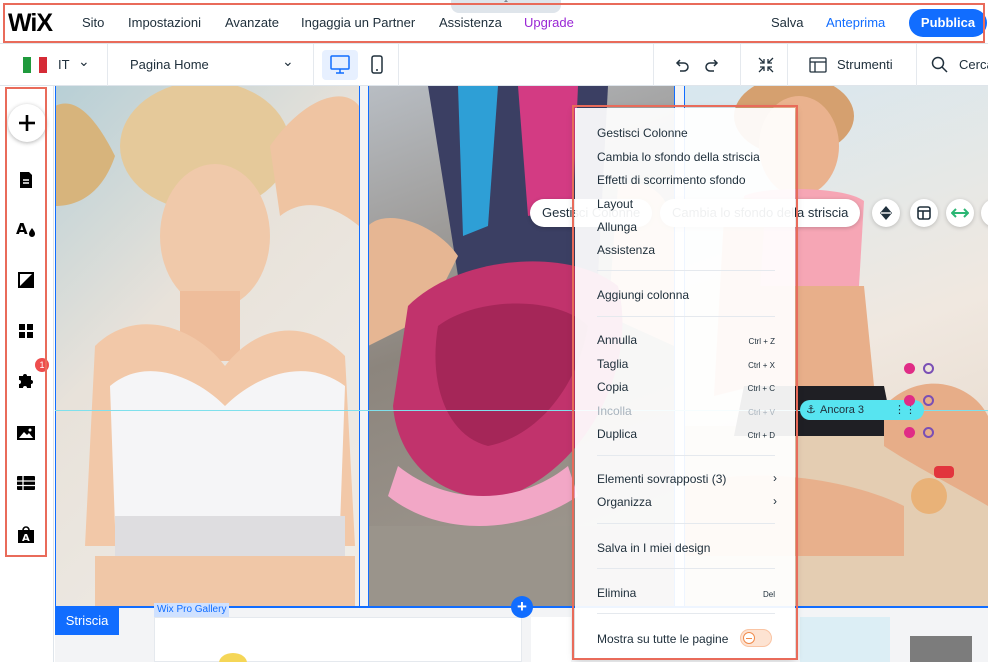 The image size is (988, 662). What do you see at coordinates (617, 340) in the screenshot?
I see `menu-undo: Annulla` at bounding box center [617, 340].